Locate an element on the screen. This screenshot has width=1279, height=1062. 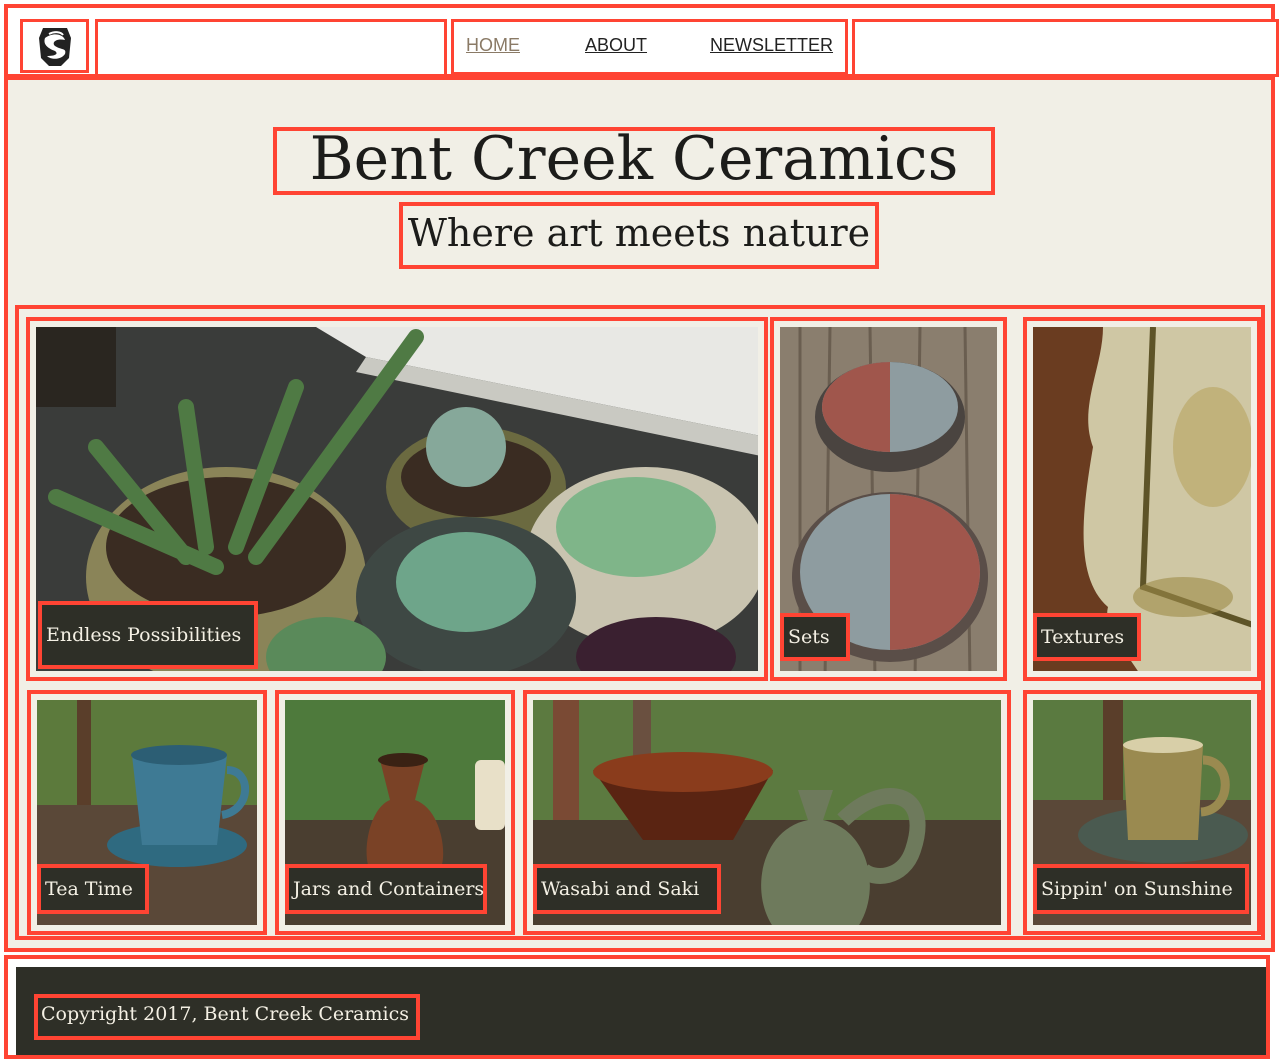
site-tagline: Where art meets nature is located at coordinates (639, 235).